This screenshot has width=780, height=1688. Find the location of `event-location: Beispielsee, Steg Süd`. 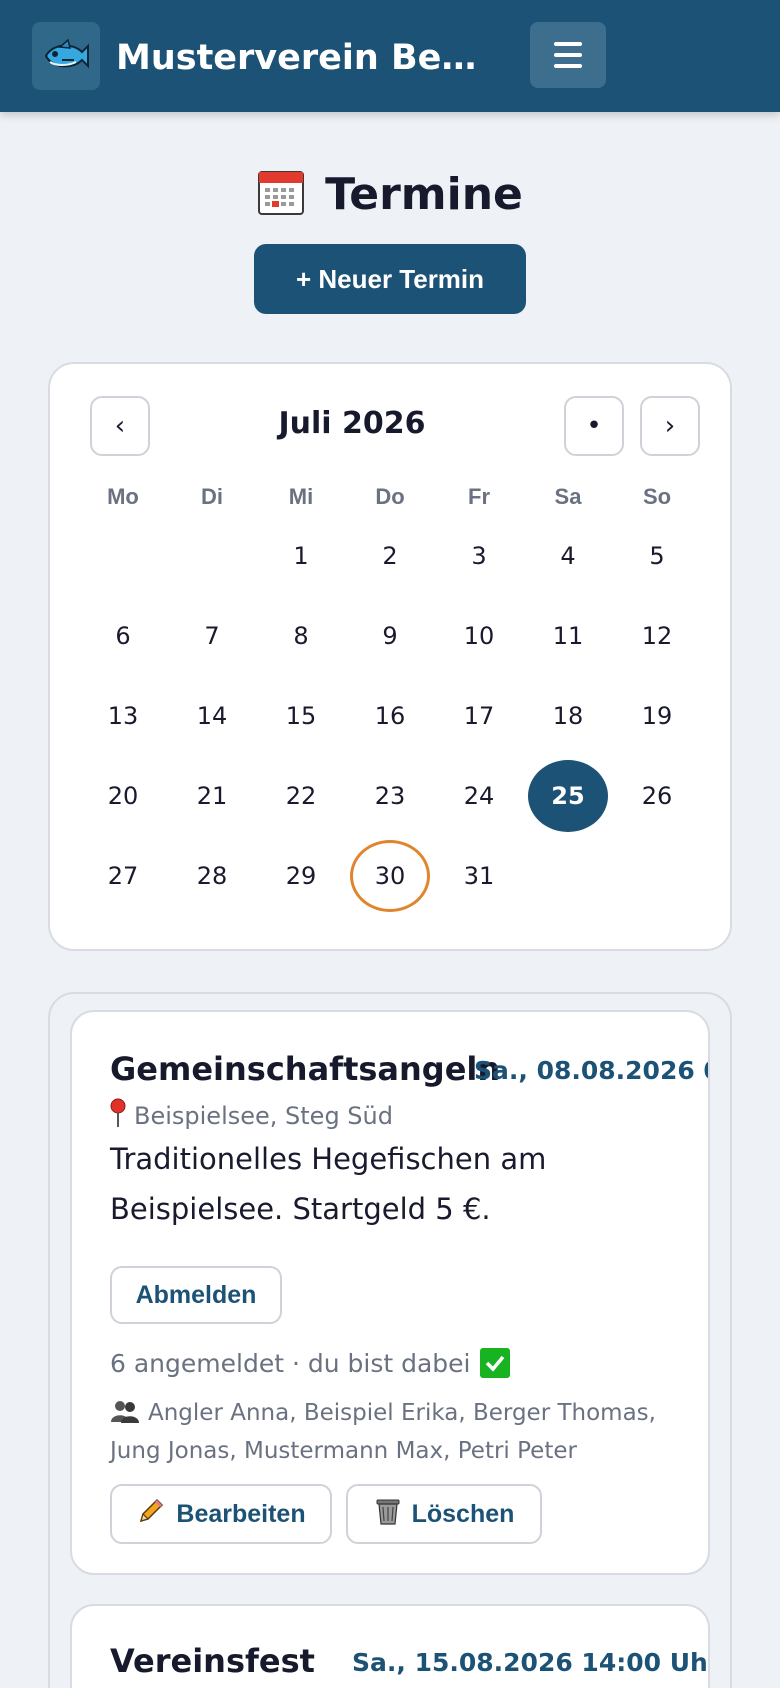

event-location: Beispielsee, Steg Süd is located at coordinates (251, 1116).